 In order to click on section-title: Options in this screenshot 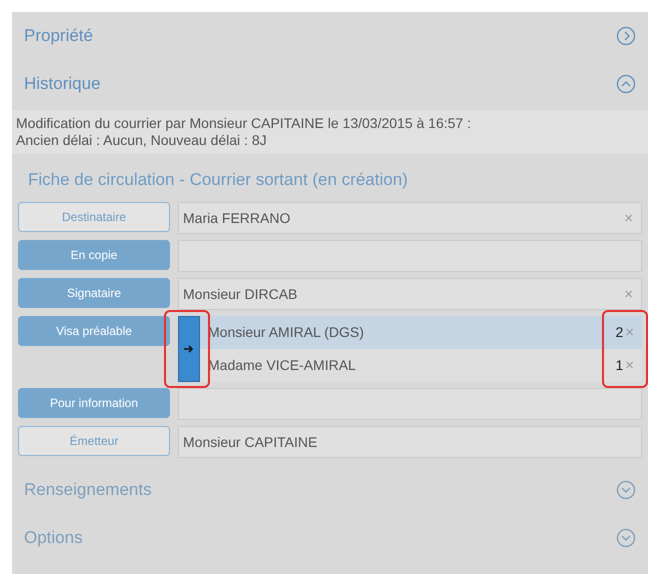, I will do `click(53, 538)`.